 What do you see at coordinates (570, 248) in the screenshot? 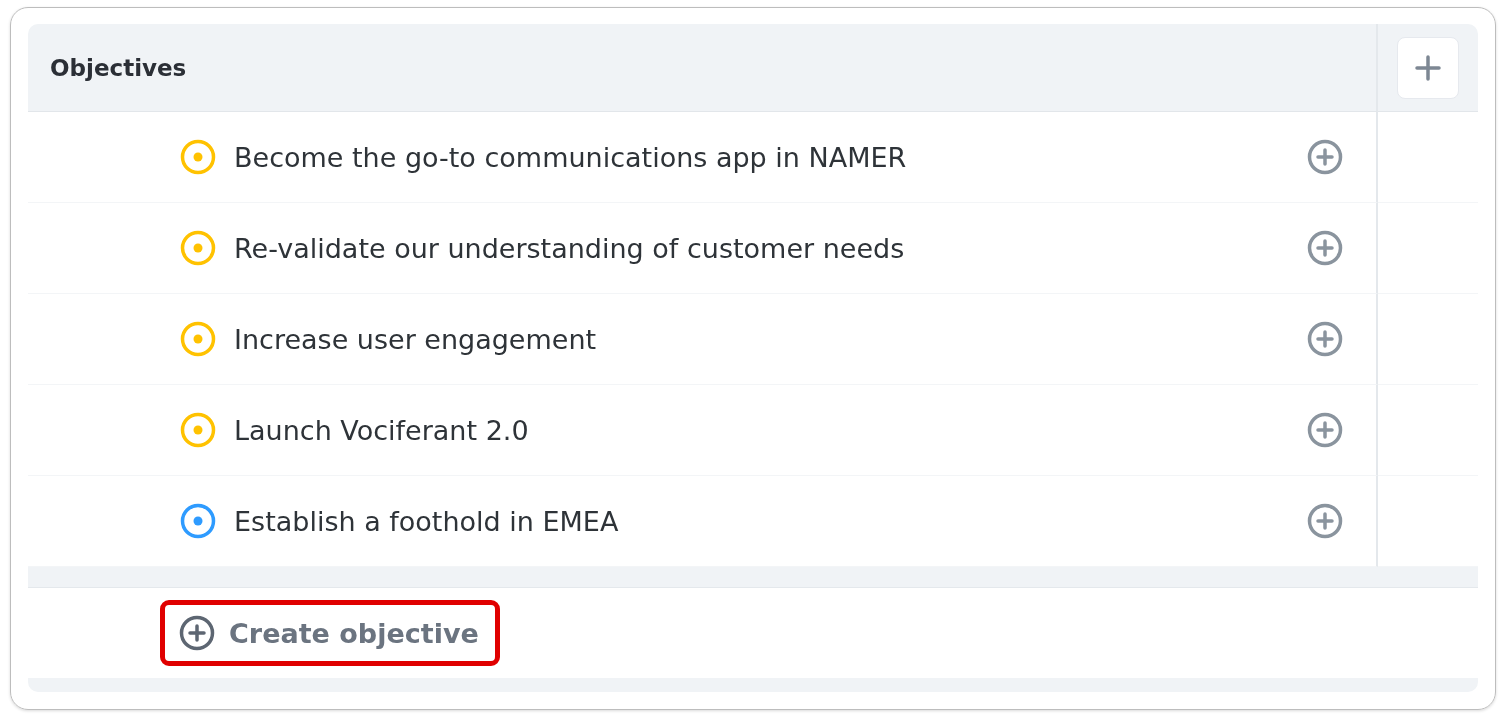
I see `objective-title: Re-validate our understanding of customer needs` at bounding box center [570, 248].